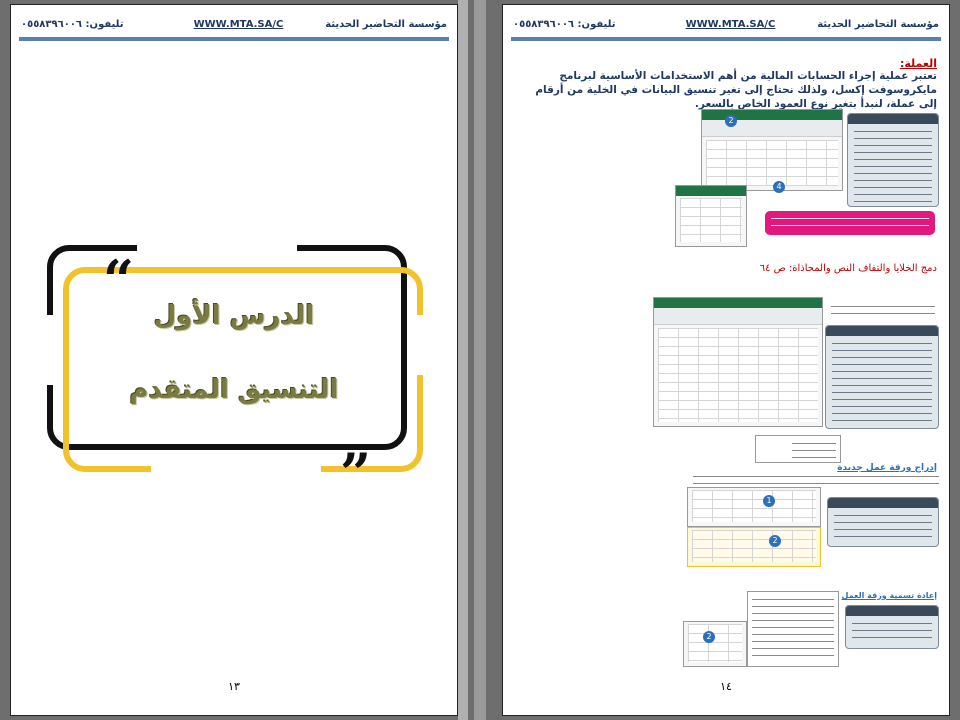  Describe the element at coordinates (892, 627) in the screenshot. I see `steps-box-rename` at that location.